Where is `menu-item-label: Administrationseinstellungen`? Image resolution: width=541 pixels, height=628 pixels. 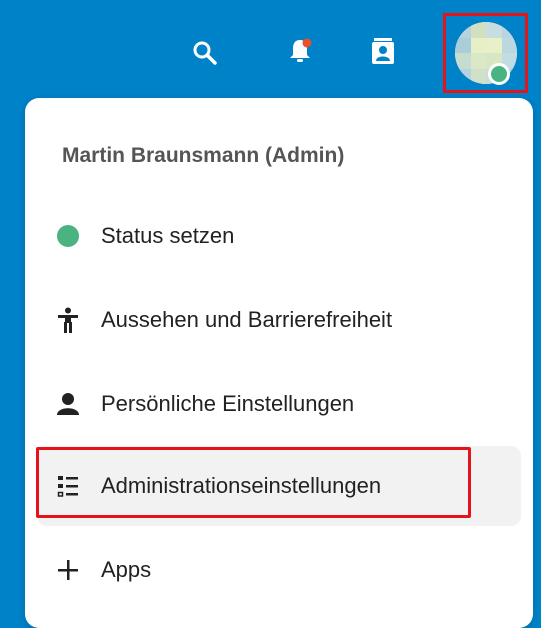 menu-item-label: Administrationseinstellungen is located at coordinates (241, 485).